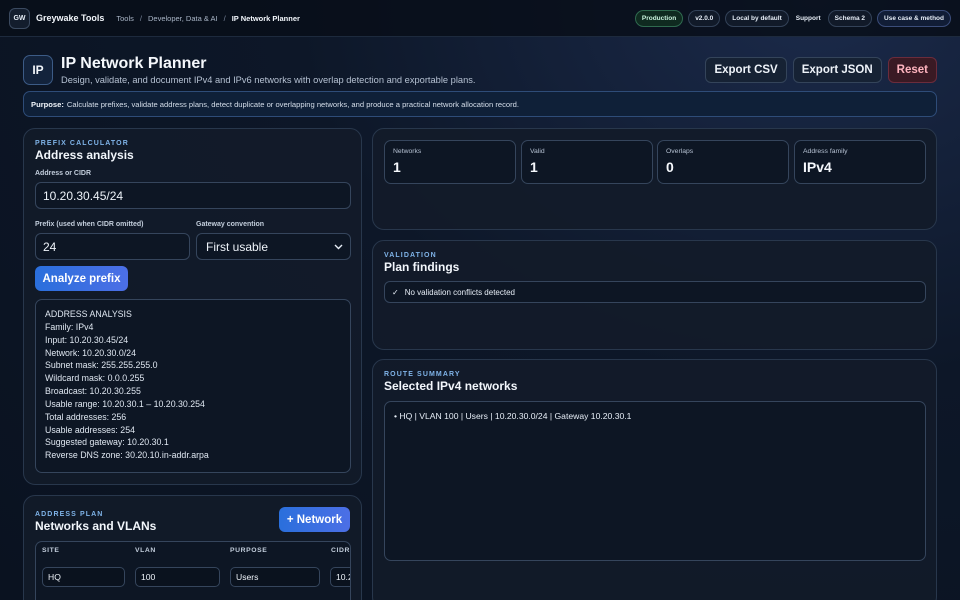 The width and height of the screenshot is (960, 600). Describe the element at coordinates (69, 326) in the screenshot. I see `result-line: Family: IPv4` at that location.